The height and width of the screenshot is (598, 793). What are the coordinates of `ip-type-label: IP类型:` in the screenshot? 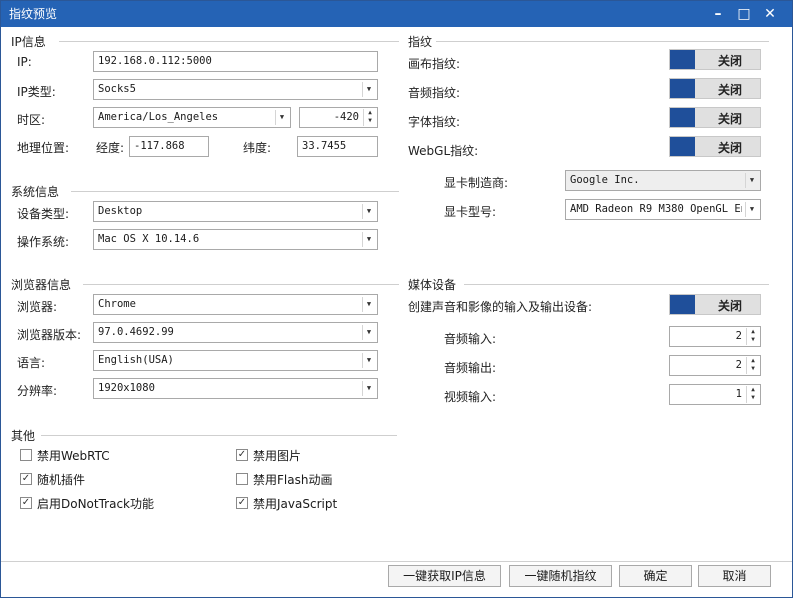 It's located at (36, 92).